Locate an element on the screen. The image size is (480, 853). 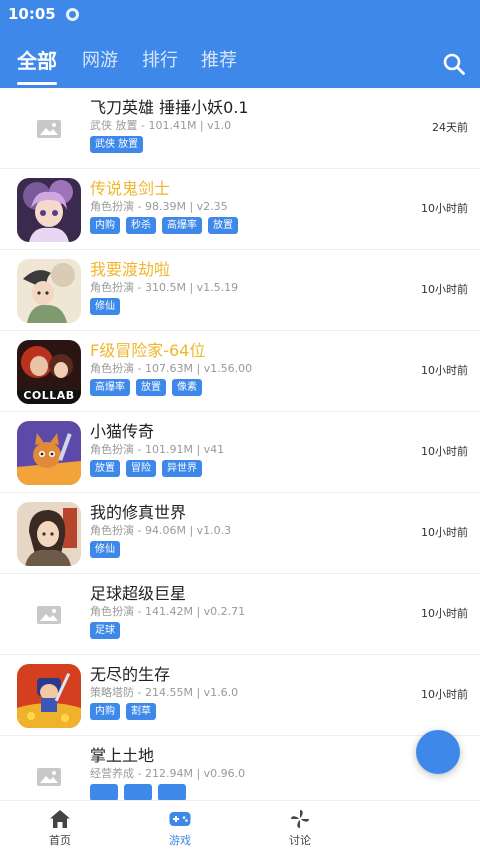
game-tag: 武侠 放置 is located at coordinates (117, 144).